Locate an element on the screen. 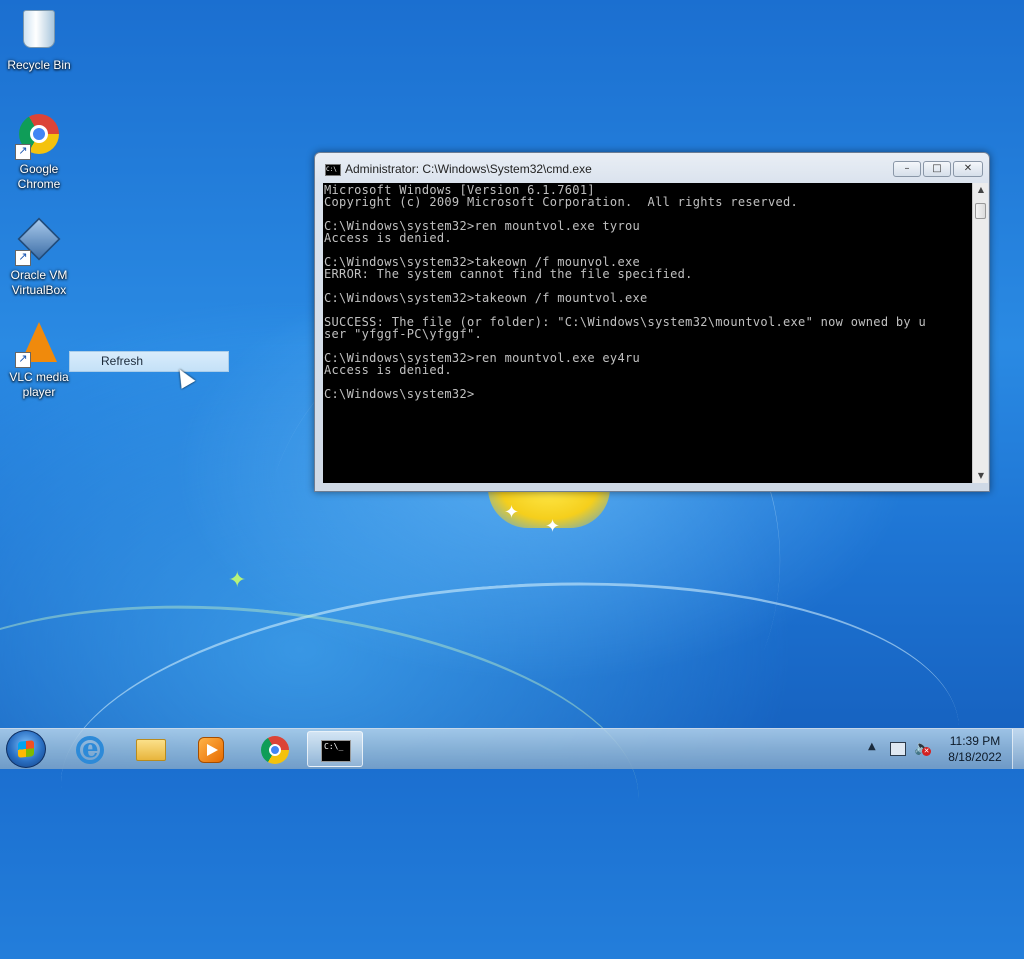 This screenshot has height=959, width=1024. minimize-button: – is located at coordinates (907, 169).